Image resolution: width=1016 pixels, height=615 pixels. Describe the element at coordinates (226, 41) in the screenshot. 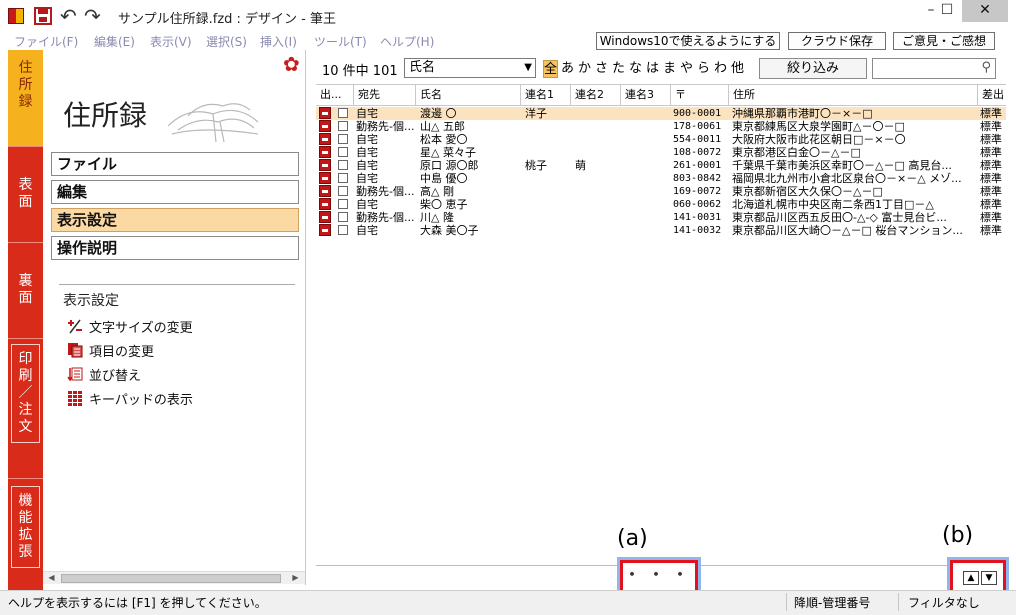

I see `menu-select: 選択(S)` at that location.